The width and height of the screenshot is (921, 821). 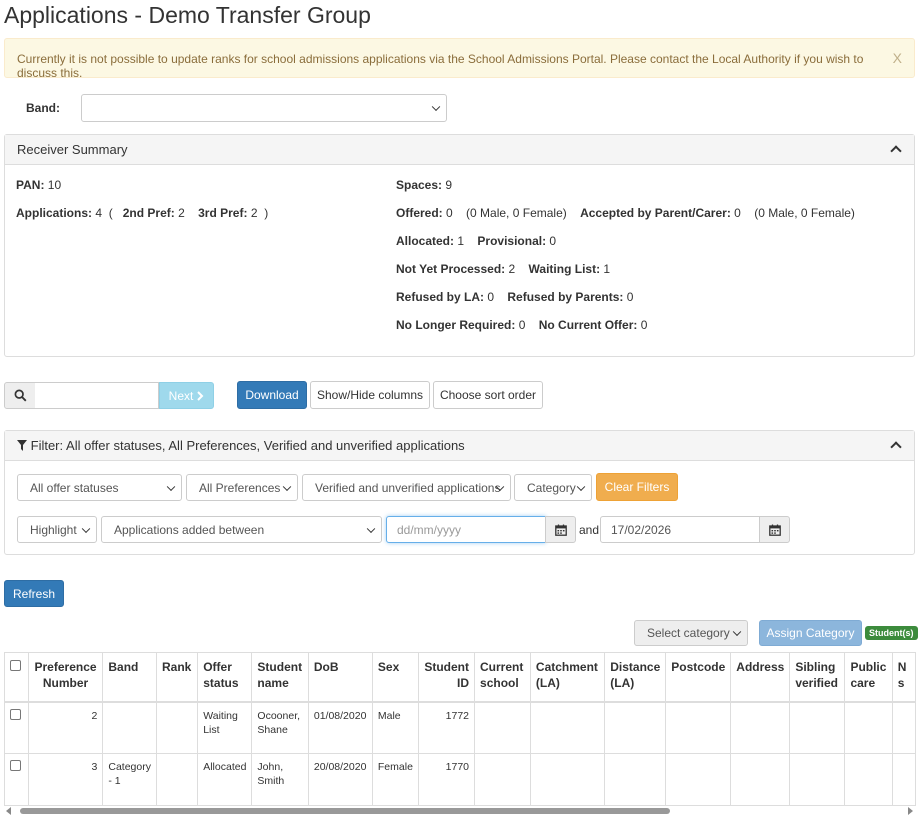 What do you see at coordinates (129, 779) in the screenshot?
I see `table-cell: Category - 1` at bounding box center [129, 779].